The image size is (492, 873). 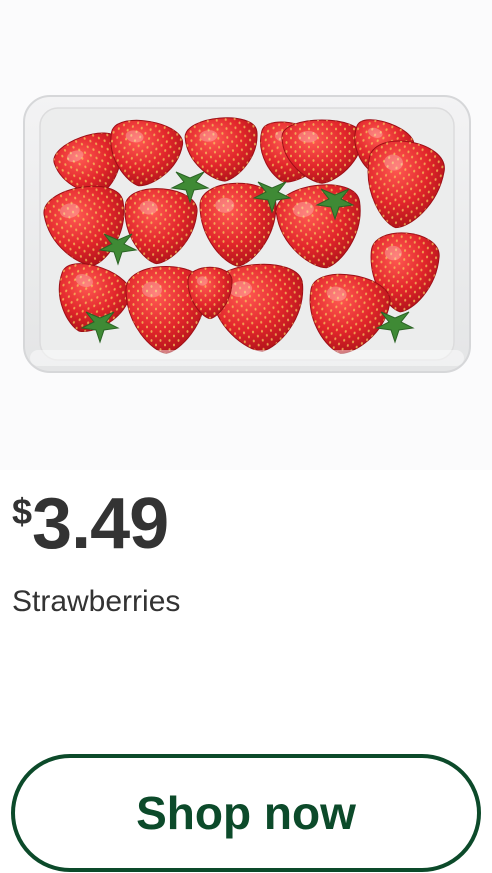 I want to click on tray-glare, so click(x=247, y=358).